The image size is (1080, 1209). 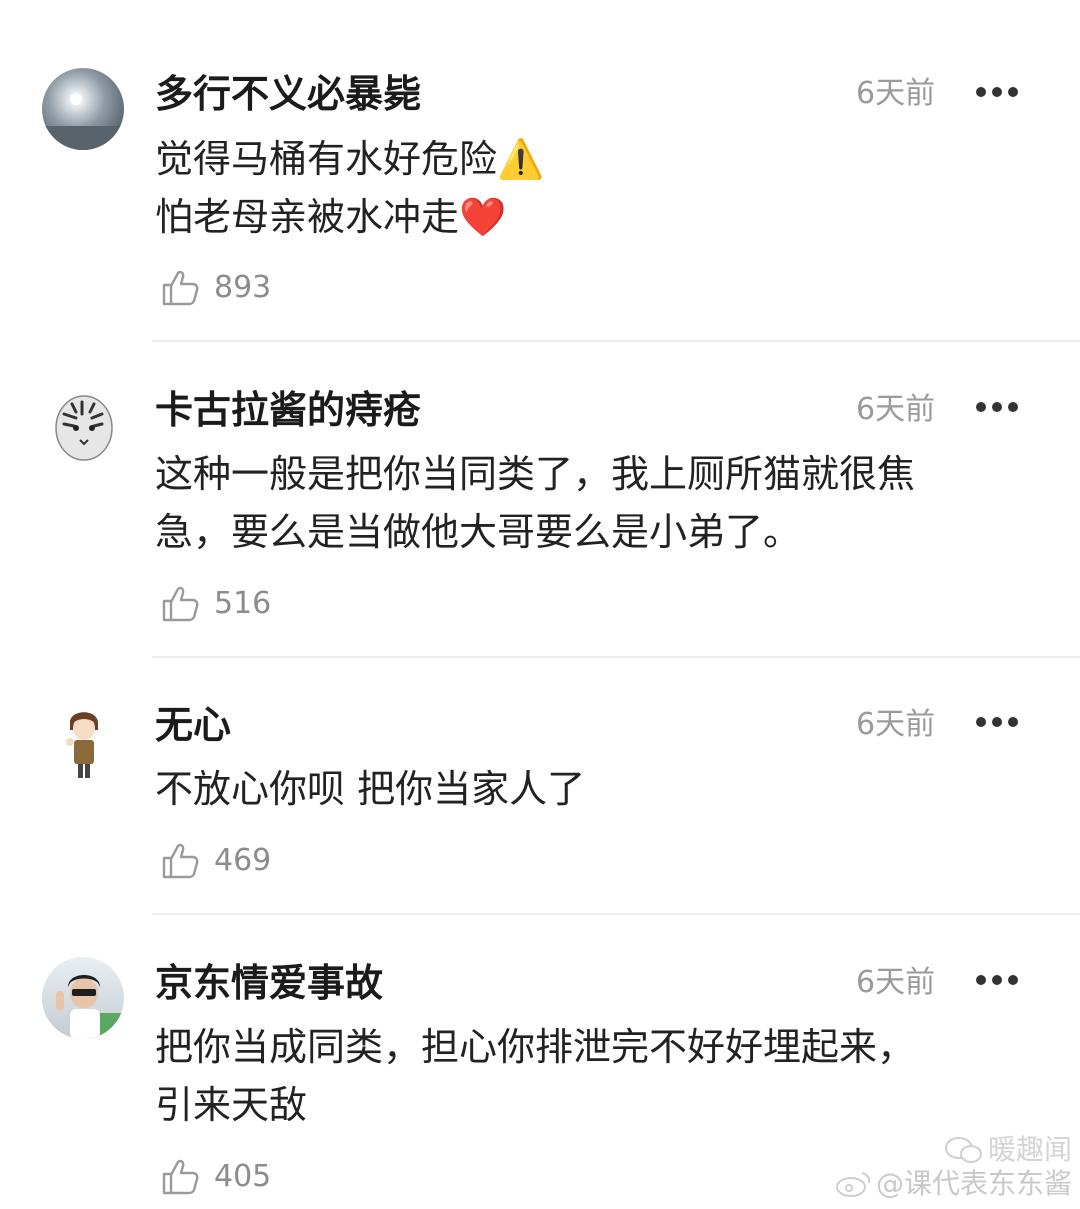 What do you see at coordinates (973, 1183) in the screenshot?
I see `weibo-handle: @课代表东东酱` at bounding box center [973, 1183].